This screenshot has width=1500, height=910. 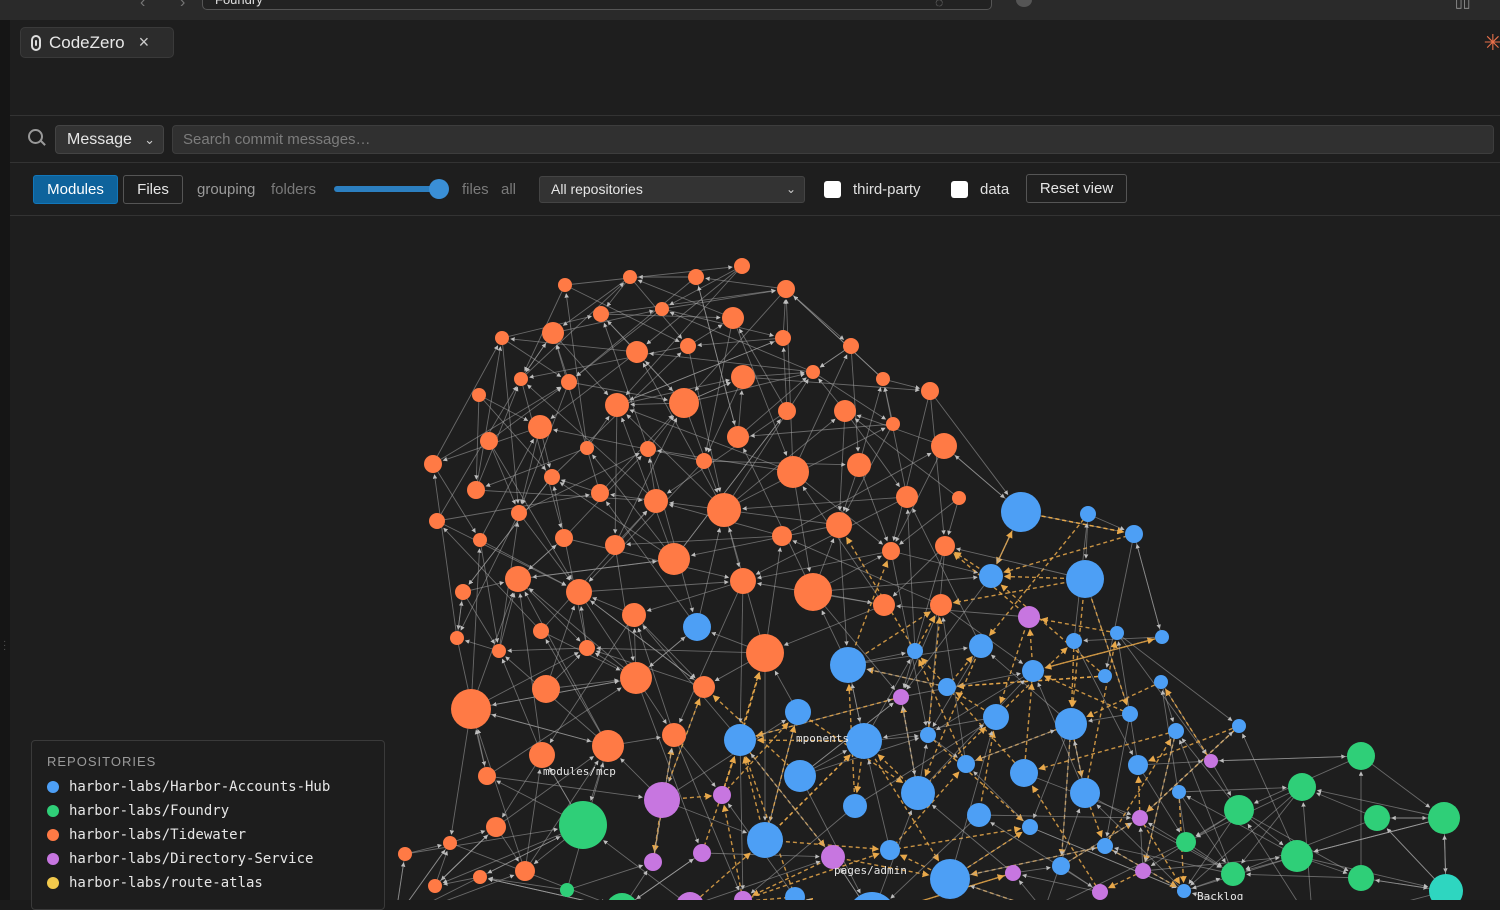 I want to click on modules-button: Modules, so click(x=75, y=189).